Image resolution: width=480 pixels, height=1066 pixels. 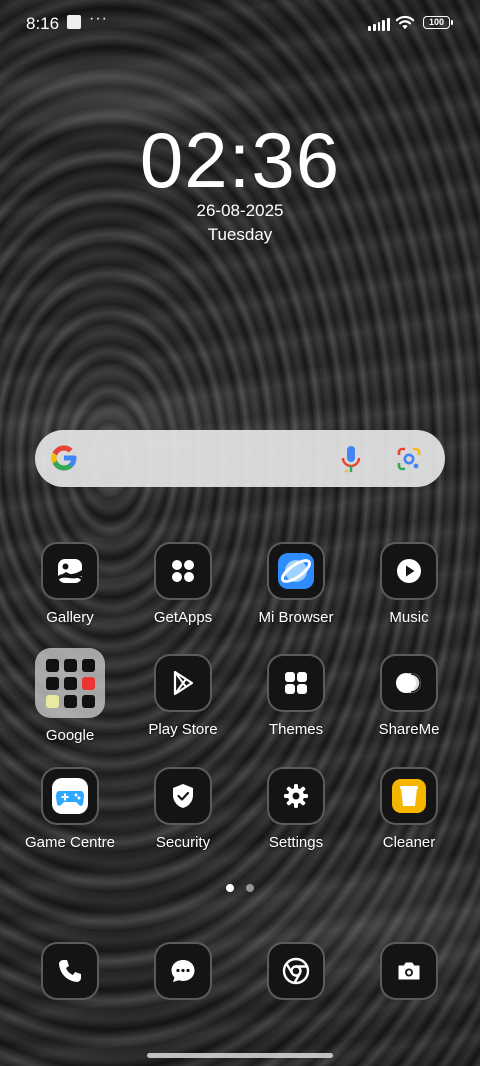 What do you see at coordinates (64, 458) in the screenshot?
I see `google-g-icon` at bounding box center [64, 458].